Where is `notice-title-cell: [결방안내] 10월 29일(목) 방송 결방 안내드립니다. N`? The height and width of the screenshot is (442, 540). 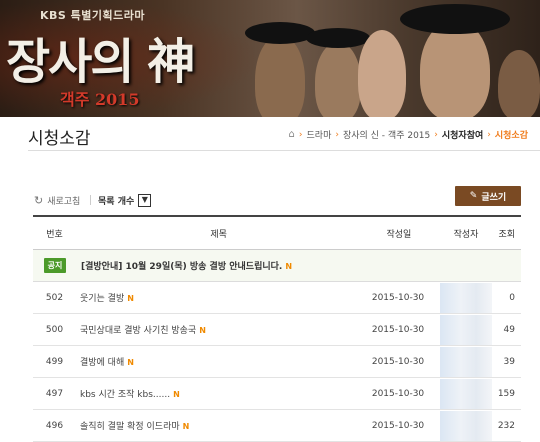
notice-title-cell: [결방안내] 10월 29일(목) 방송 결방 안내드립니다. N is located at coordinates (299, 265).